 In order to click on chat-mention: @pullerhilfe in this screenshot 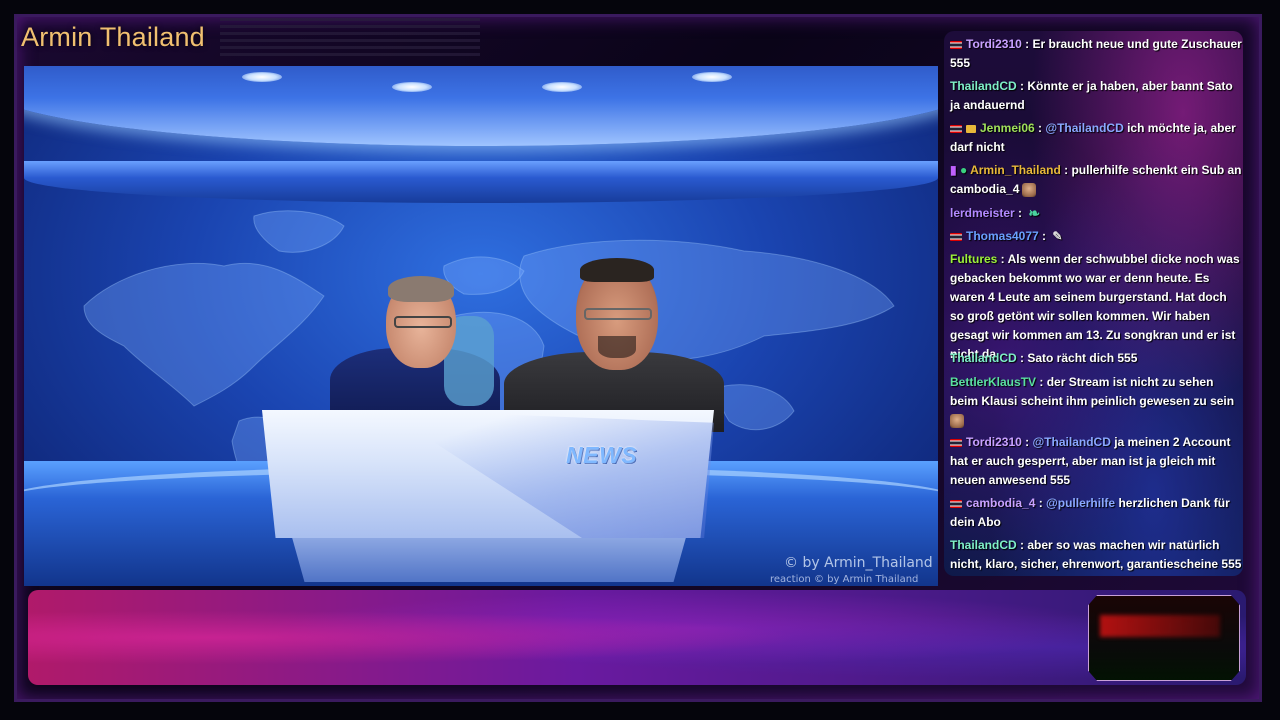, I will do `click(1080, 503)`.